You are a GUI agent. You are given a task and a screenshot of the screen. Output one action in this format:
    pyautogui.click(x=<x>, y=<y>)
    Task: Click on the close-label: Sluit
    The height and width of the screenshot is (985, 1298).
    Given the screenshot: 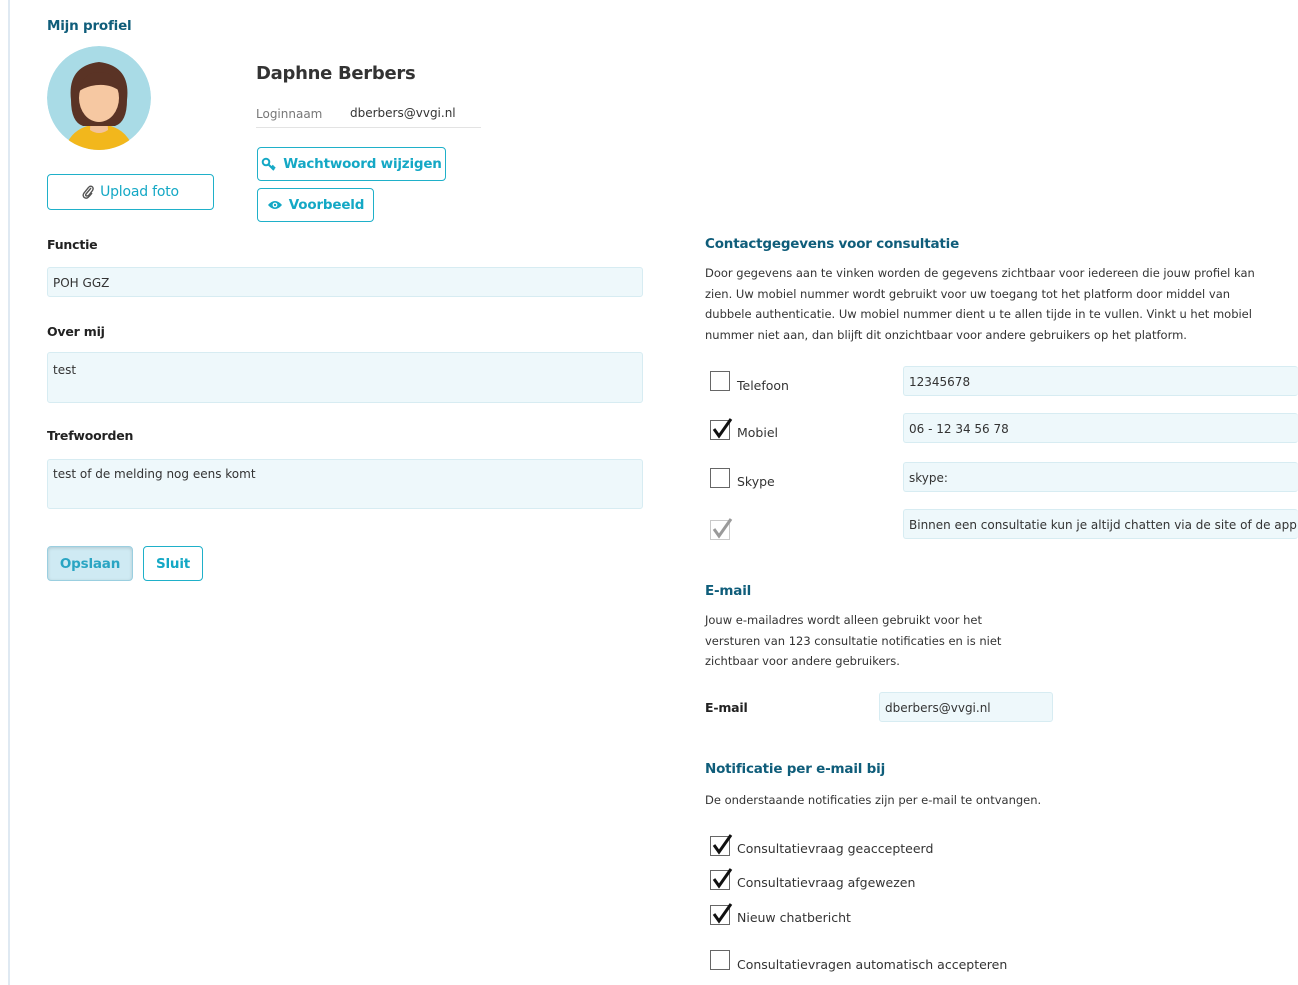 What is the action you would take?
    pyautogui.click(x=173, y=563)
    